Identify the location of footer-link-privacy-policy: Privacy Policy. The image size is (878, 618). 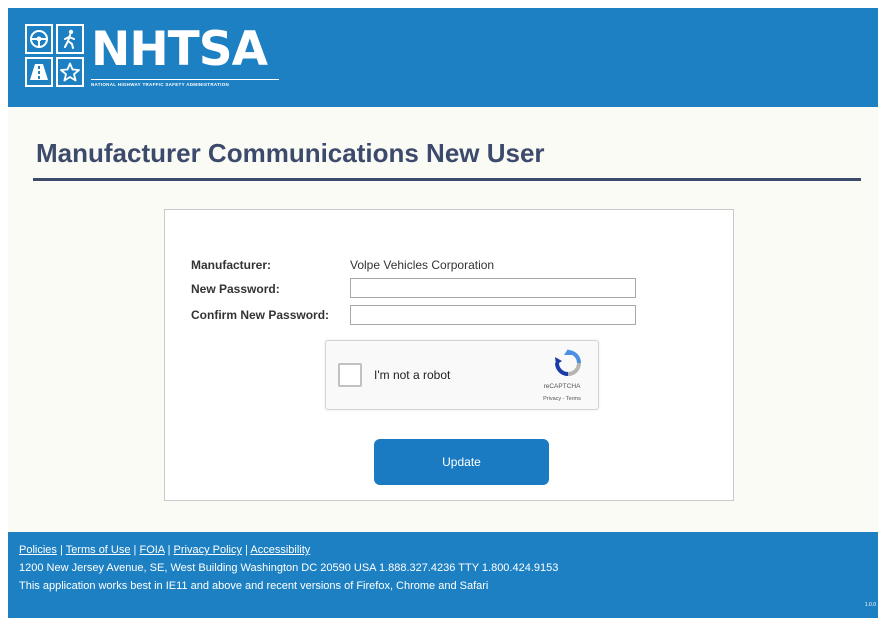
(208, 550).